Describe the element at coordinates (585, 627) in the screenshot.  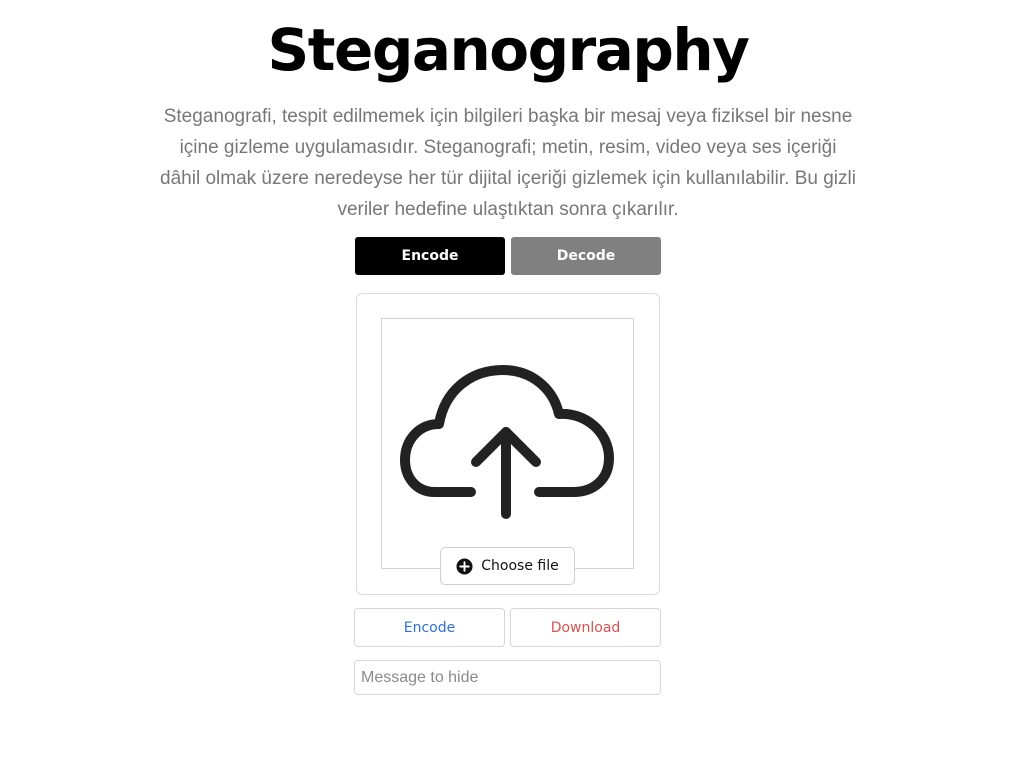
I see `download-button: Download` at that location.